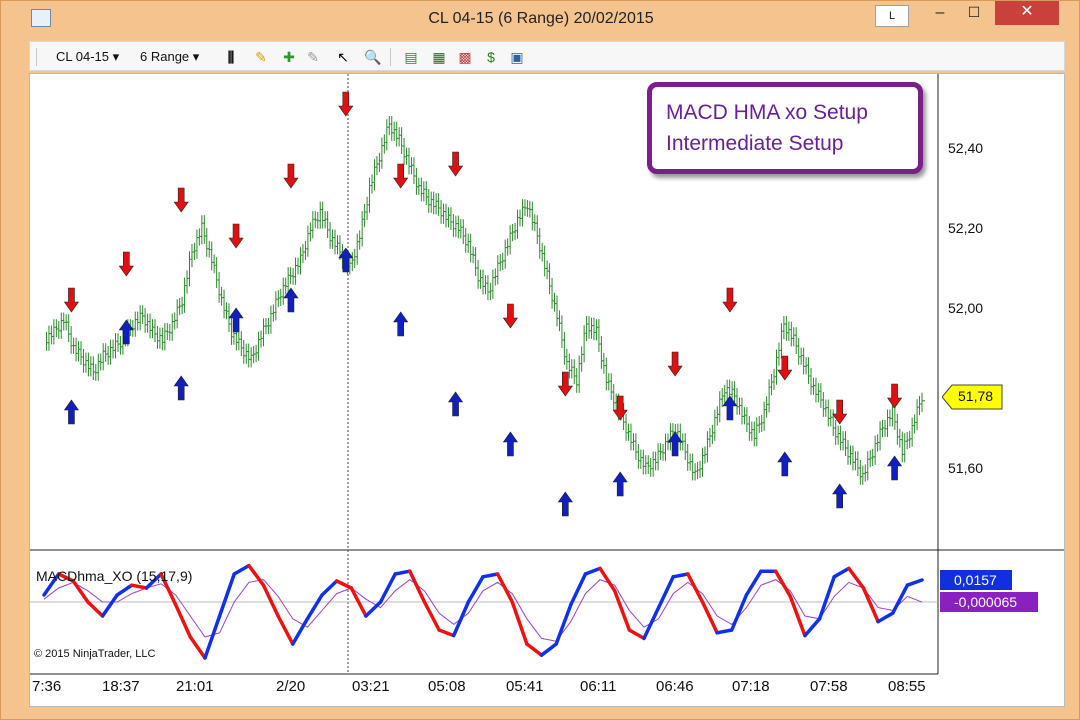  What do you see at coordinates (1027, 13) in the screenshot?
I see `close-button: ✕` at bounding box center [1027, 13].